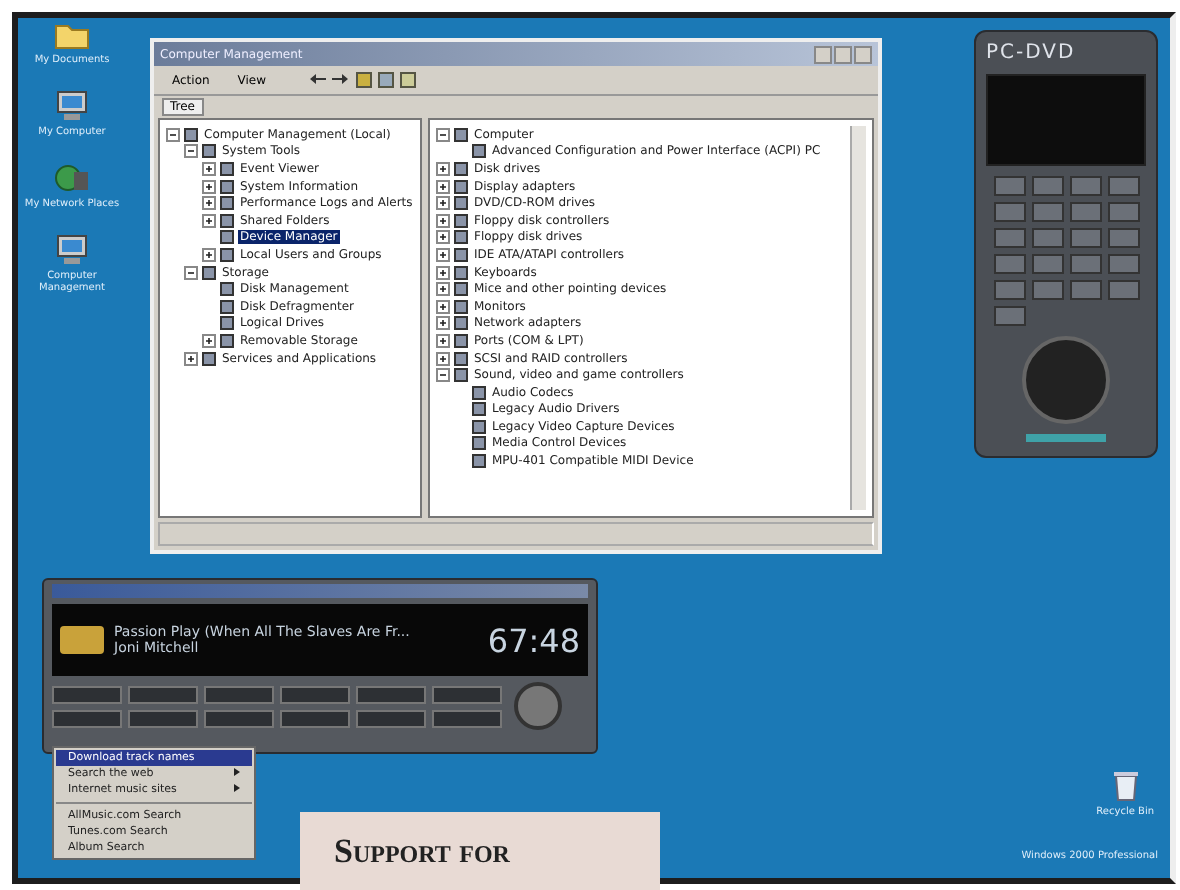 This screenshot has height=890, width=1180. I want to click on back-arrow-icon, so click(317, 79).